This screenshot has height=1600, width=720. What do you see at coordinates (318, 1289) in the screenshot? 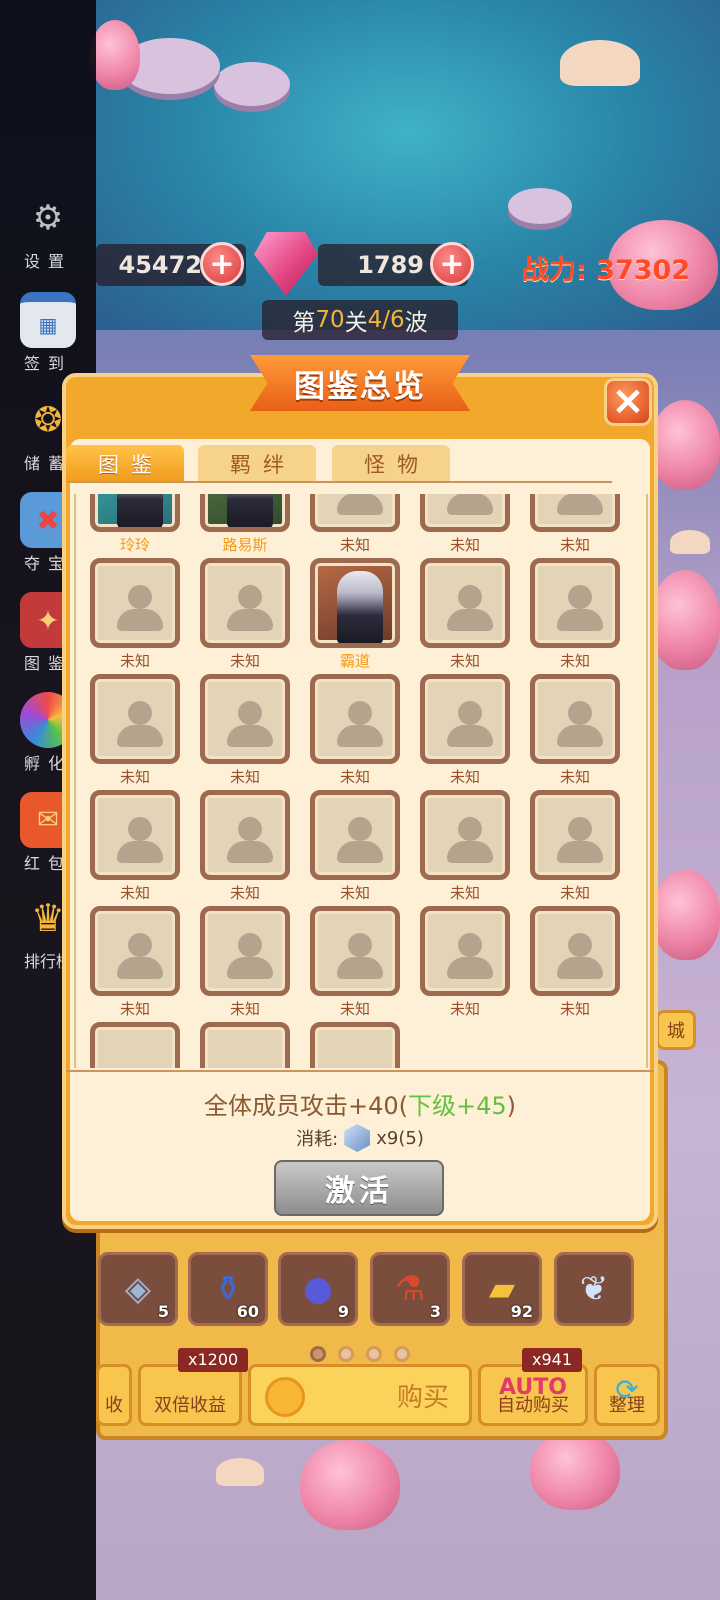
I see `inventory-slot: ● 9` at bounding box center [318, 1289].